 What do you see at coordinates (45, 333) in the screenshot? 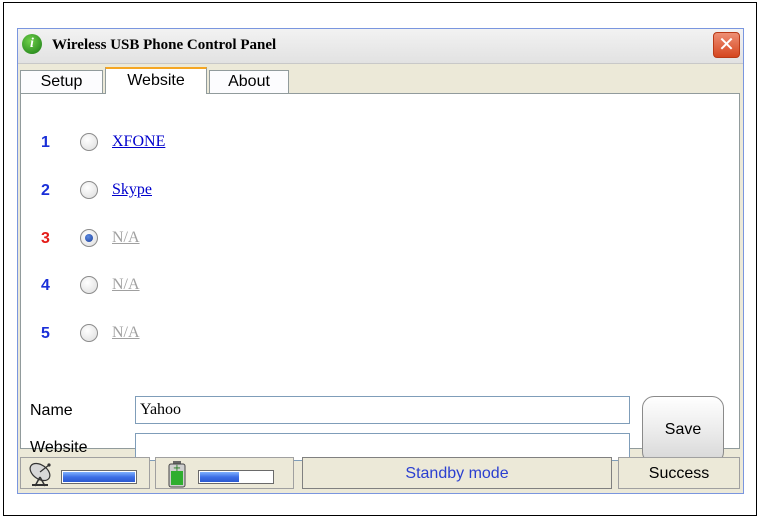
I see `website-number: 5` at bounding box center [45, 333].